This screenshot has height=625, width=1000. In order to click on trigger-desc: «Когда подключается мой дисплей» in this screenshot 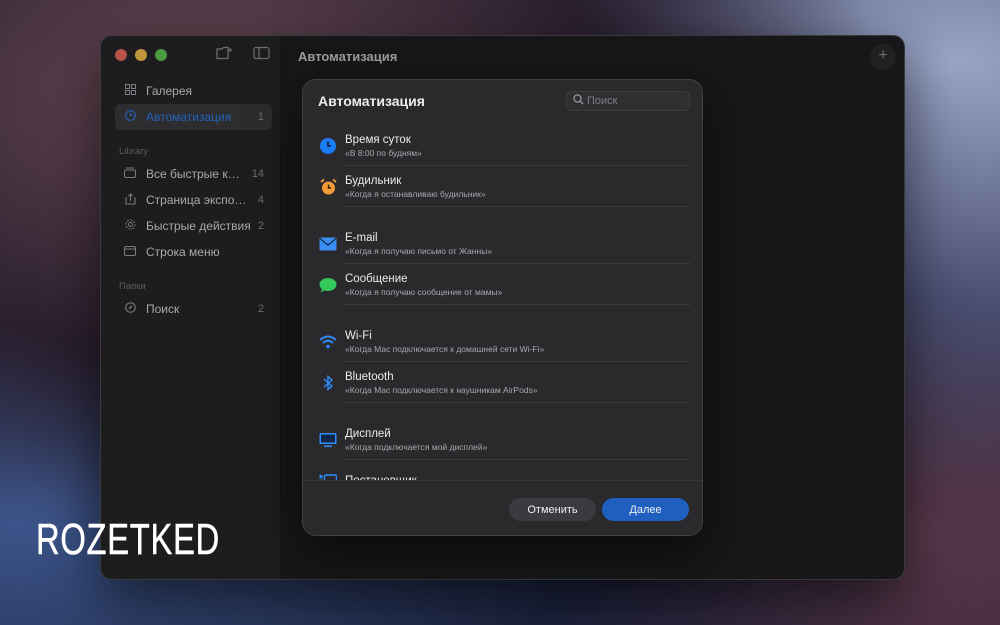, I will do `click(416, 446)`.